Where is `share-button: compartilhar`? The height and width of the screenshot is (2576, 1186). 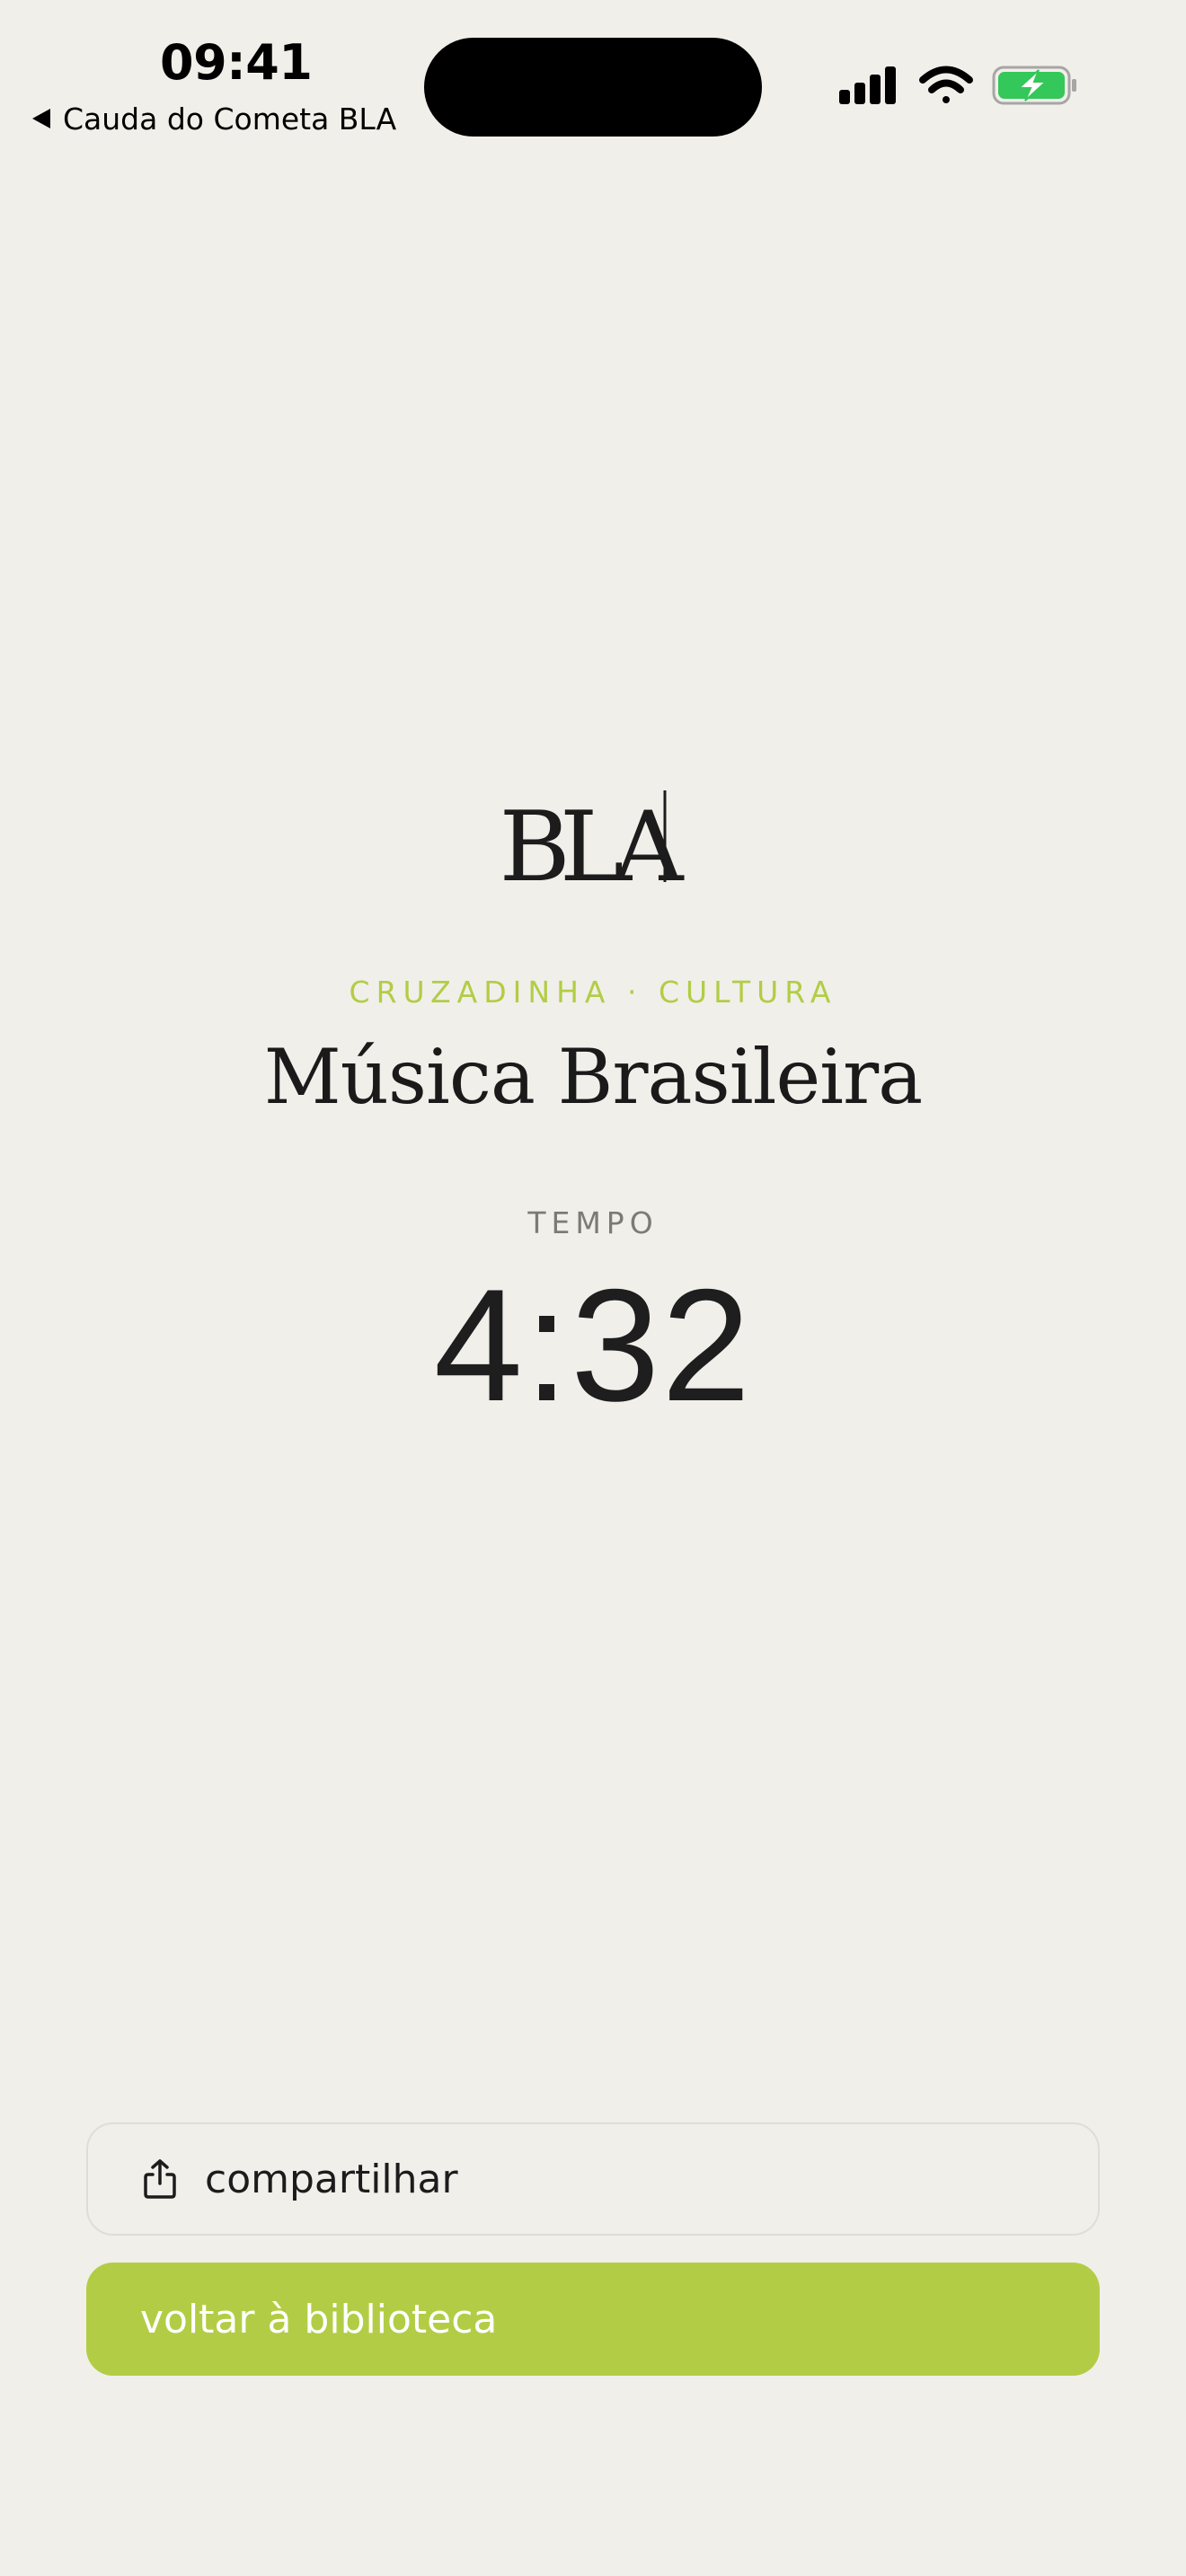 share-button: compartilhar is located at coordinates (593, 2179).